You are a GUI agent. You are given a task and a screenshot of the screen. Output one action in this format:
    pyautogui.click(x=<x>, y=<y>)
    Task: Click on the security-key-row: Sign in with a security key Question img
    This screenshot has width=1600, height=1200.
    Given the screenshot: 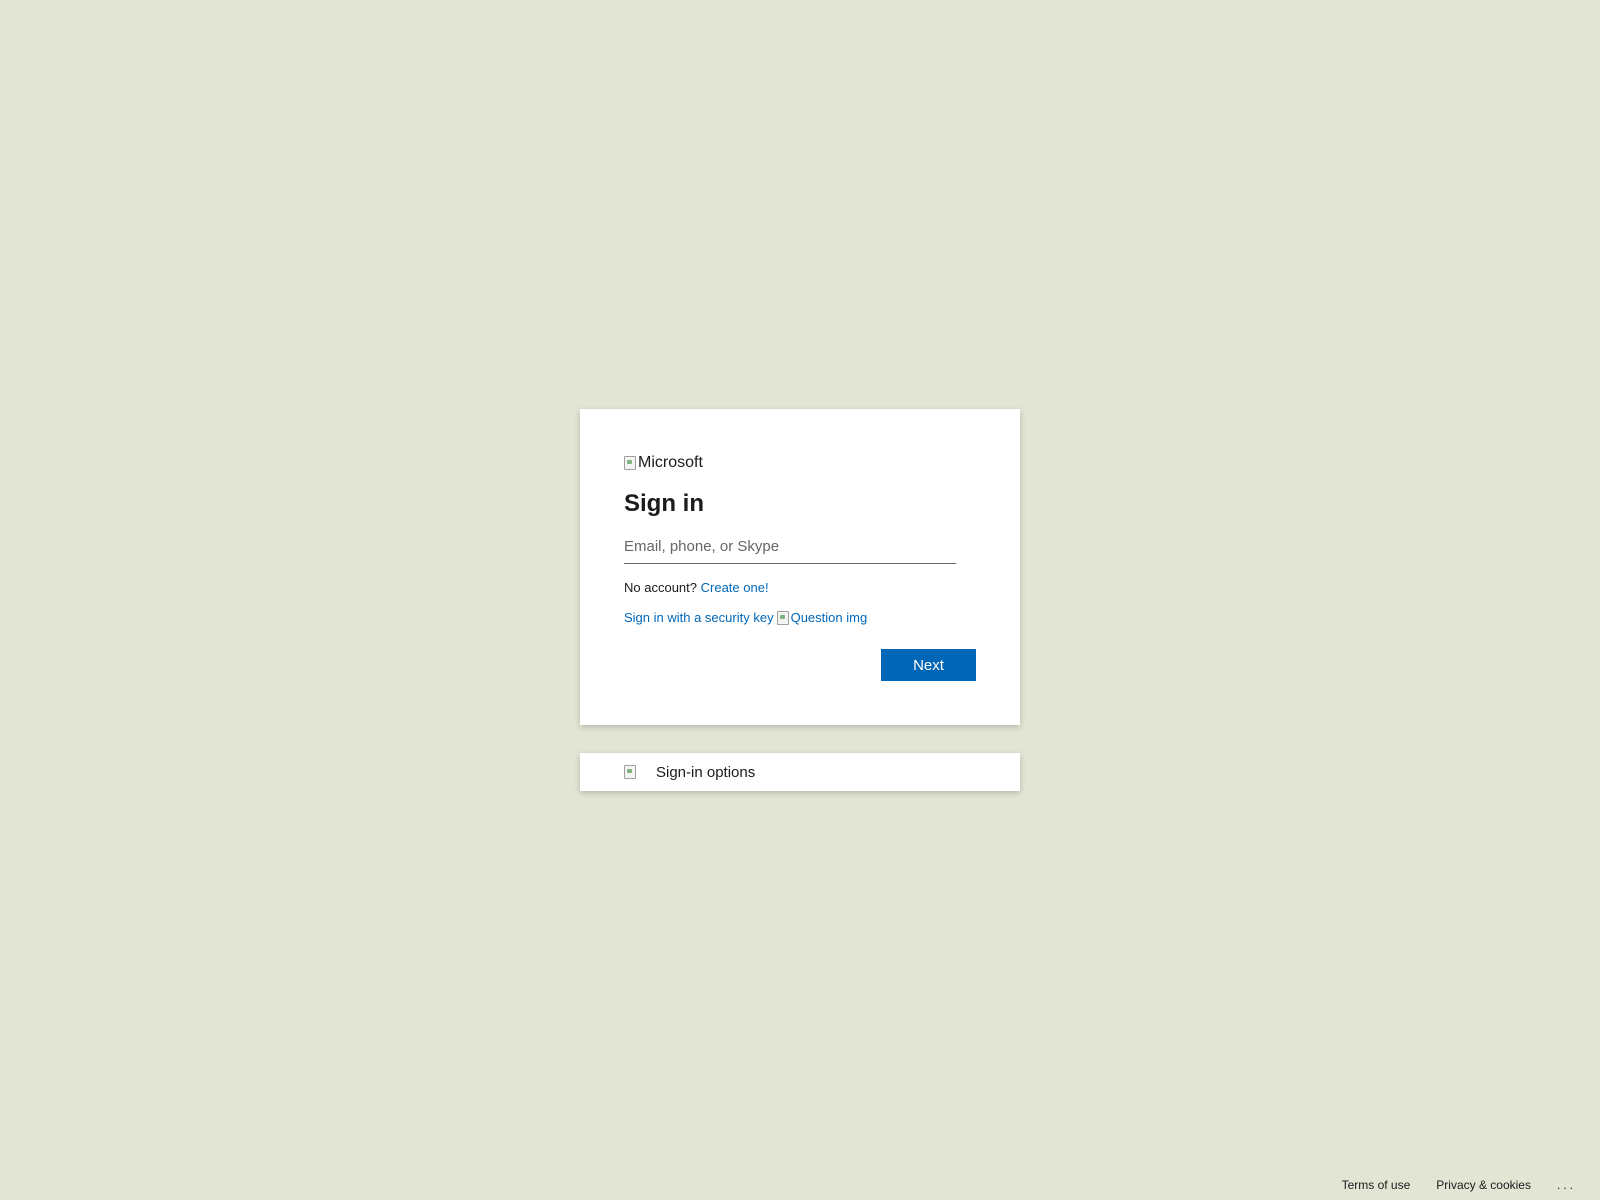 What is the action you would take?
    pyautogui.click(x=800, y=617)
    